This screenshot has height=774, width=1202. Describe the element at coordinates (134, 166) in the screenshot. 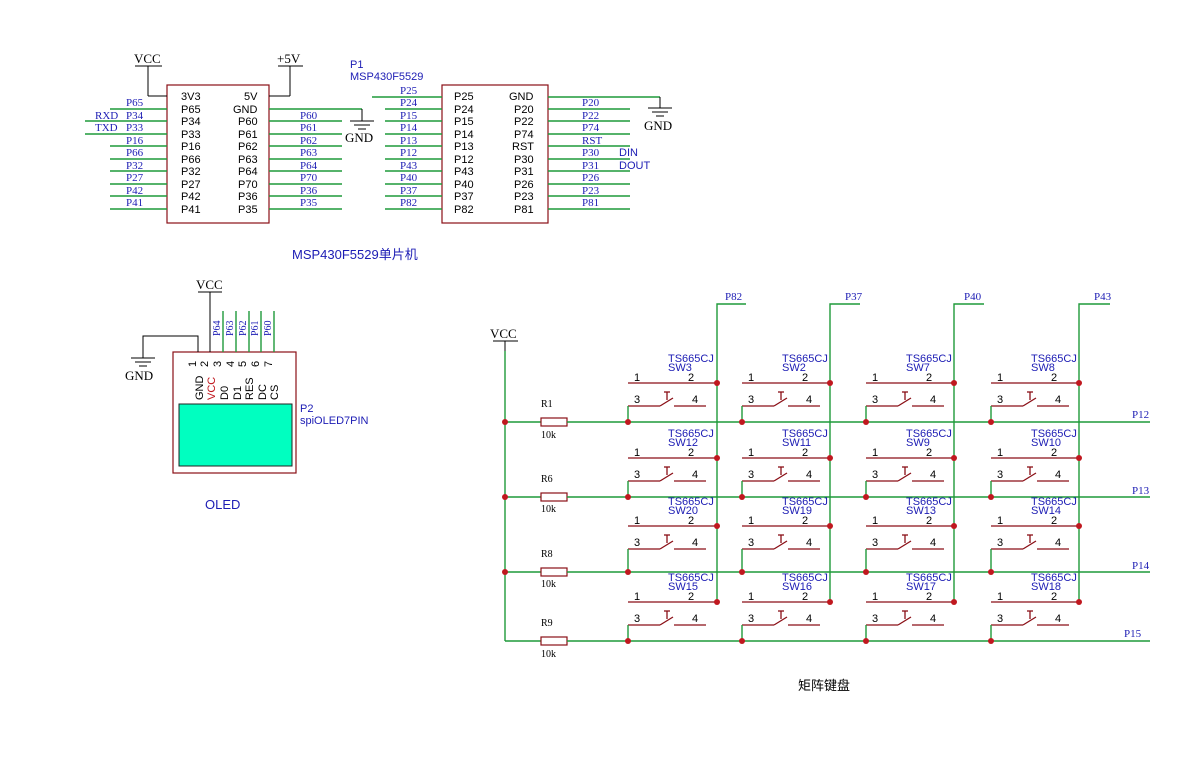

I see `net-label: P32` at that location.